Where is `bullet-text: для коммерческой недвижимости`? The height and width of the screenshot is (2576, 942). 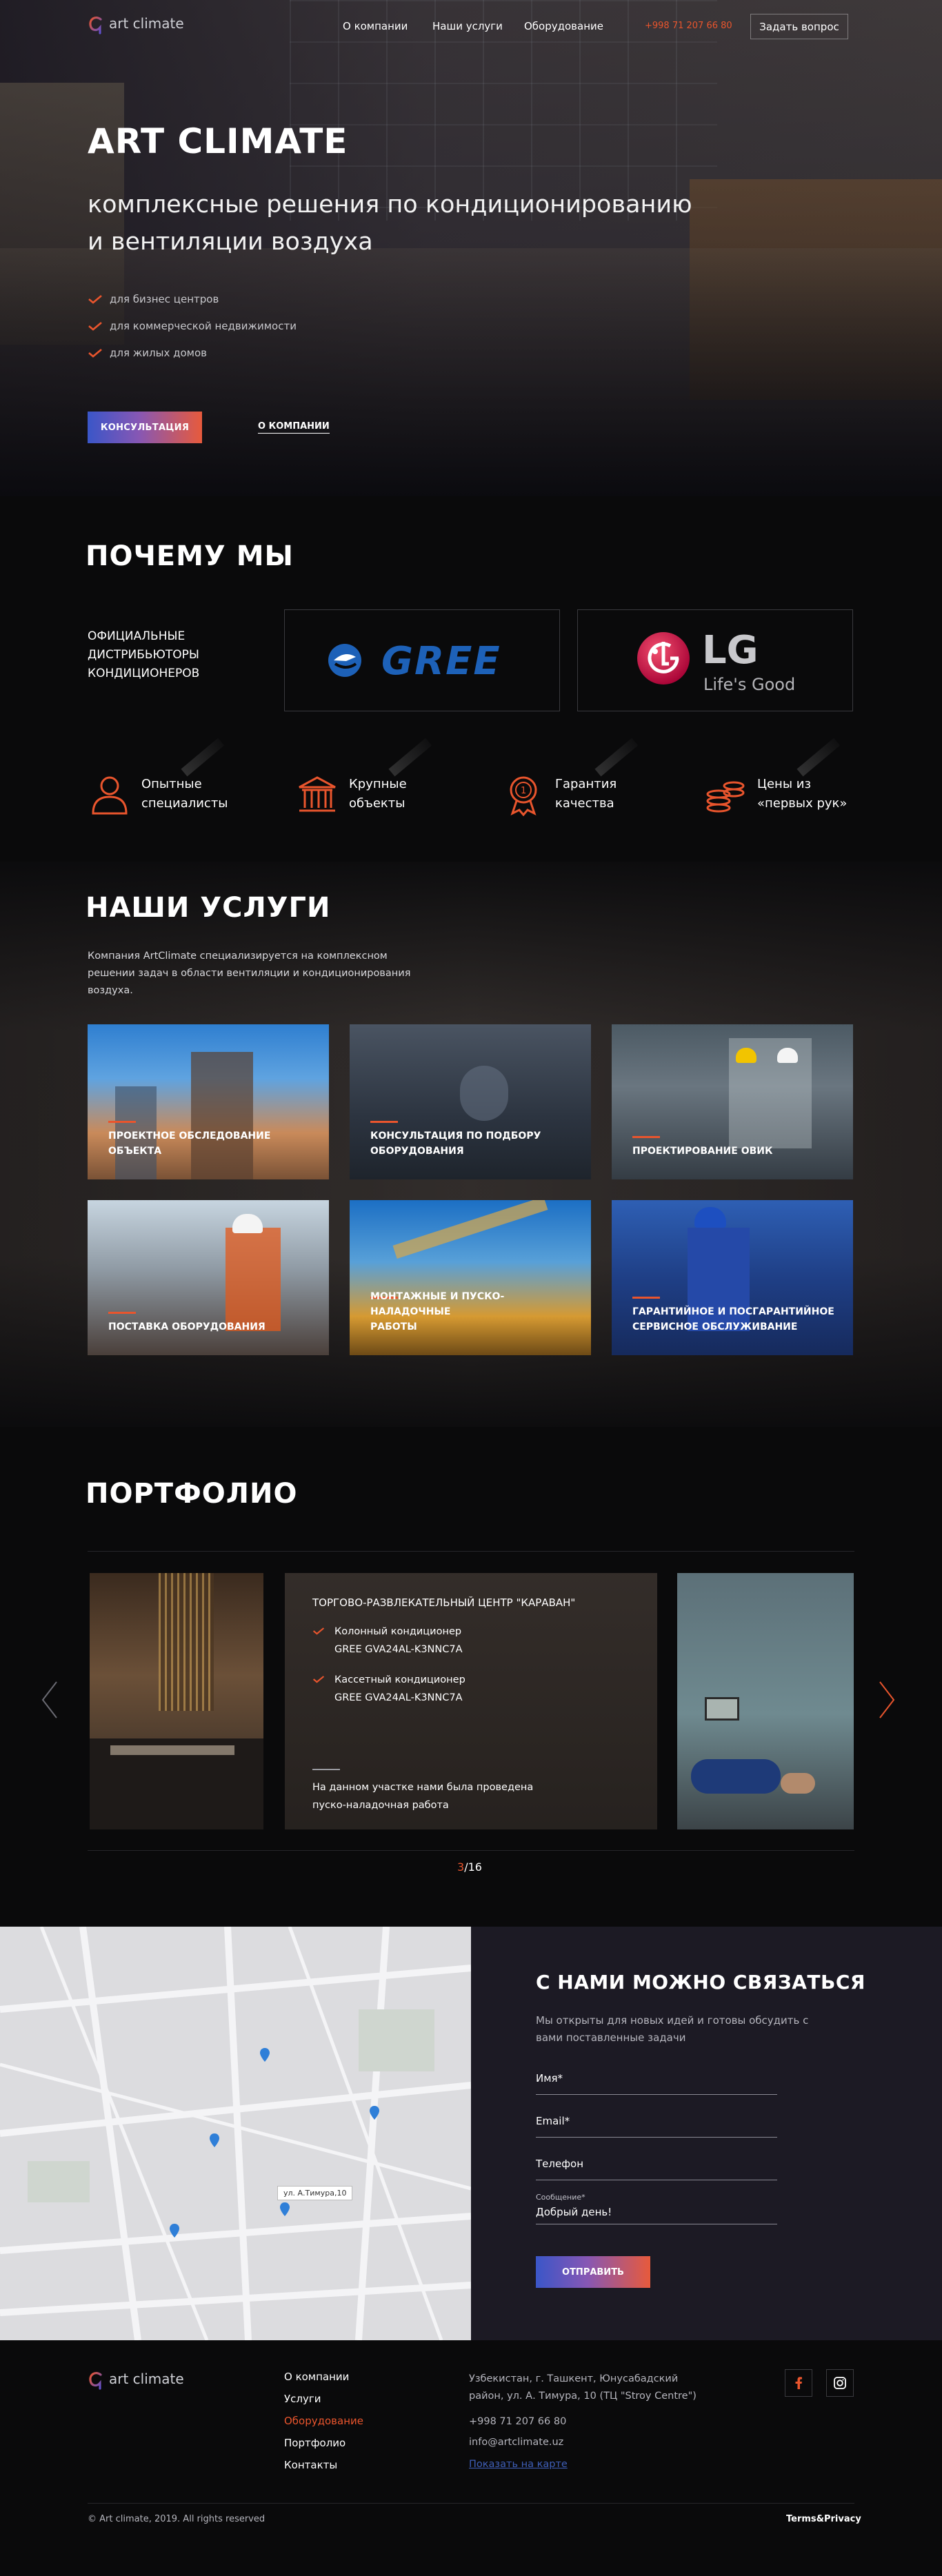
bullet-text: для коммерческой недвижимости is located at coordinates (203, 325).